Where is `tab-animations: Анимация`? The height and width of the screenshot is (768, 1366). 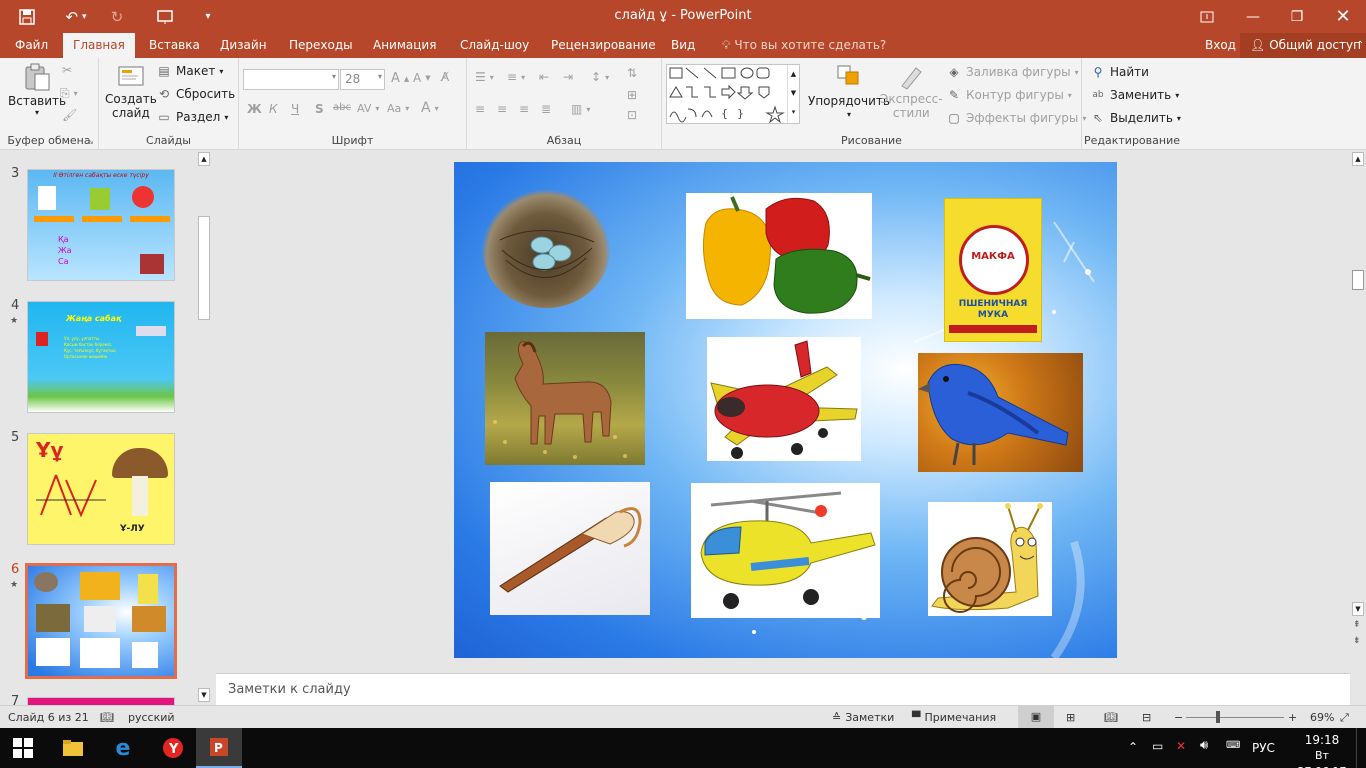 tab-animations: Анимация is located at coordinates (404, 45).